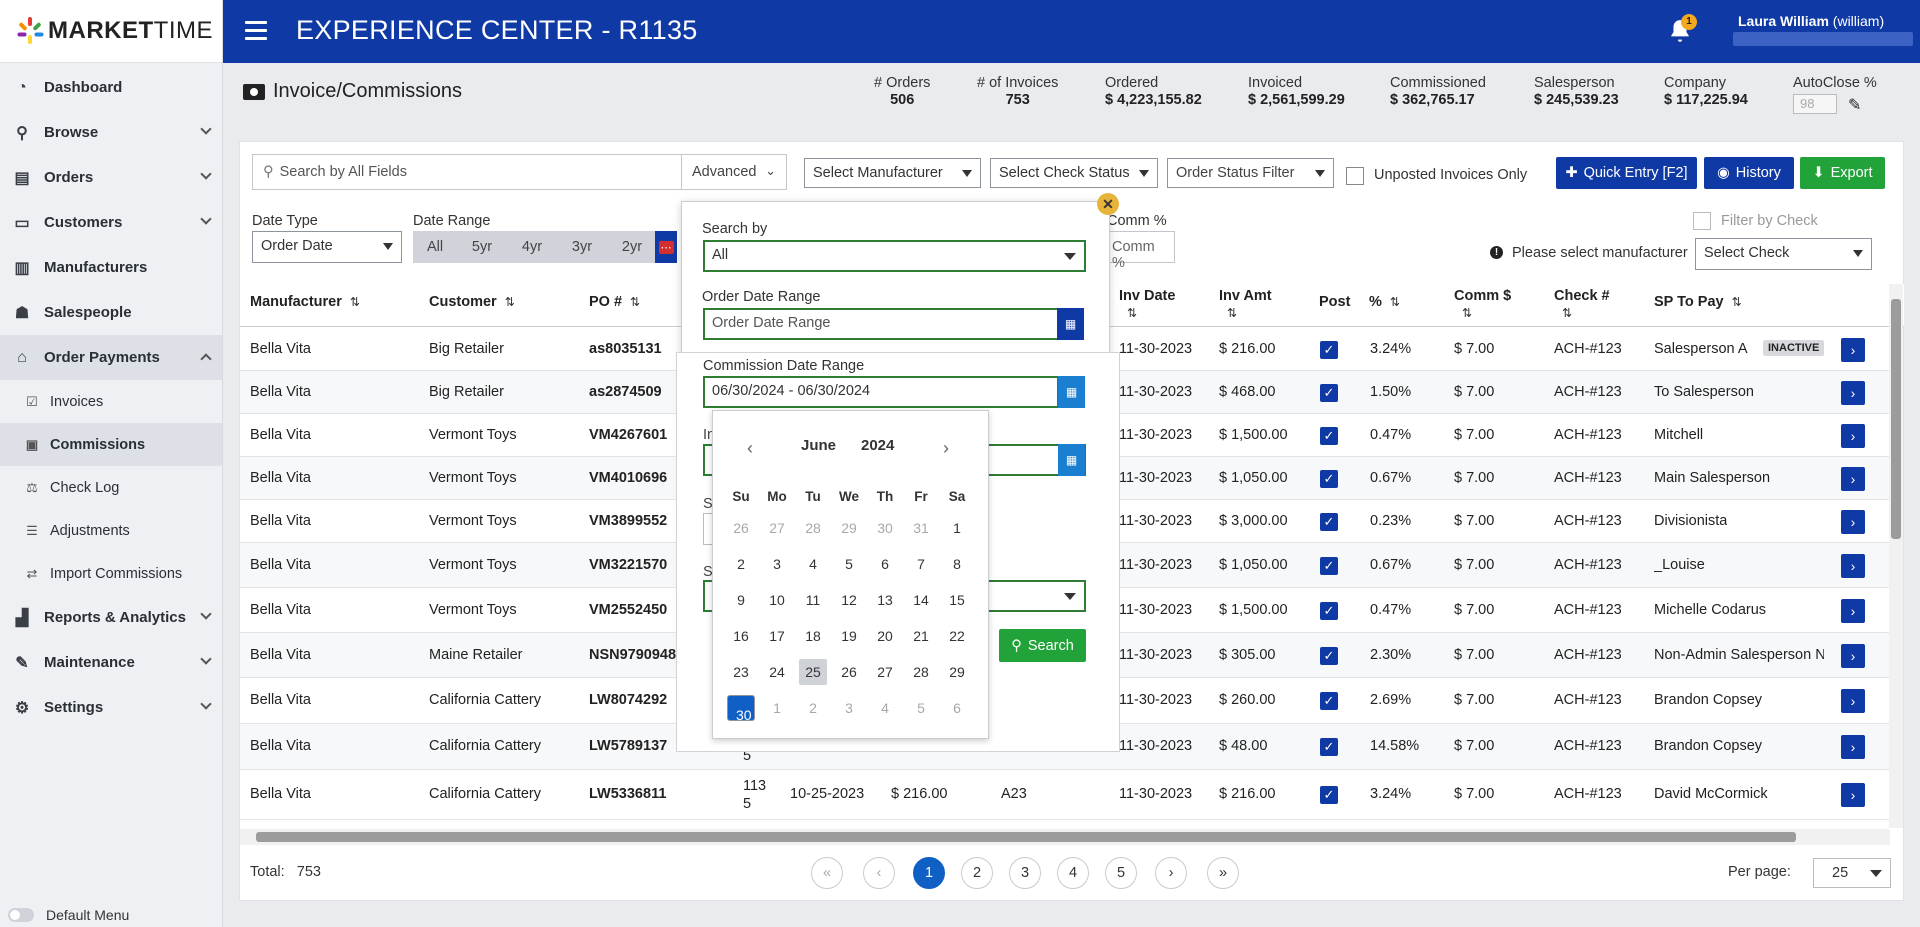 This screenshot has height=927, width=1920. Describe the element at coordinates (582, 247) in the screenshot. I see `range-3yr-button: 3yr` at that location.